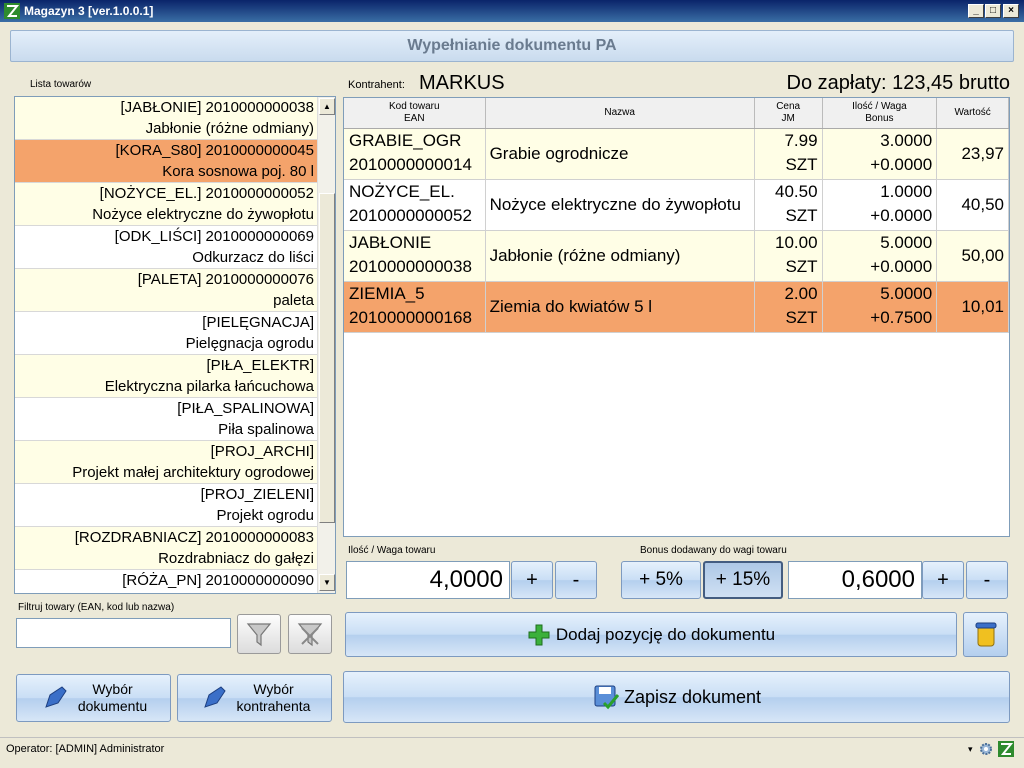 This screenshot has height=768, width=1024. What do you see at coordinates (96, 607) in the screenshot?
I see `filter-label: Filtruj towary (EAN, kod lub nazwa)` at bounding box center [96, 607].